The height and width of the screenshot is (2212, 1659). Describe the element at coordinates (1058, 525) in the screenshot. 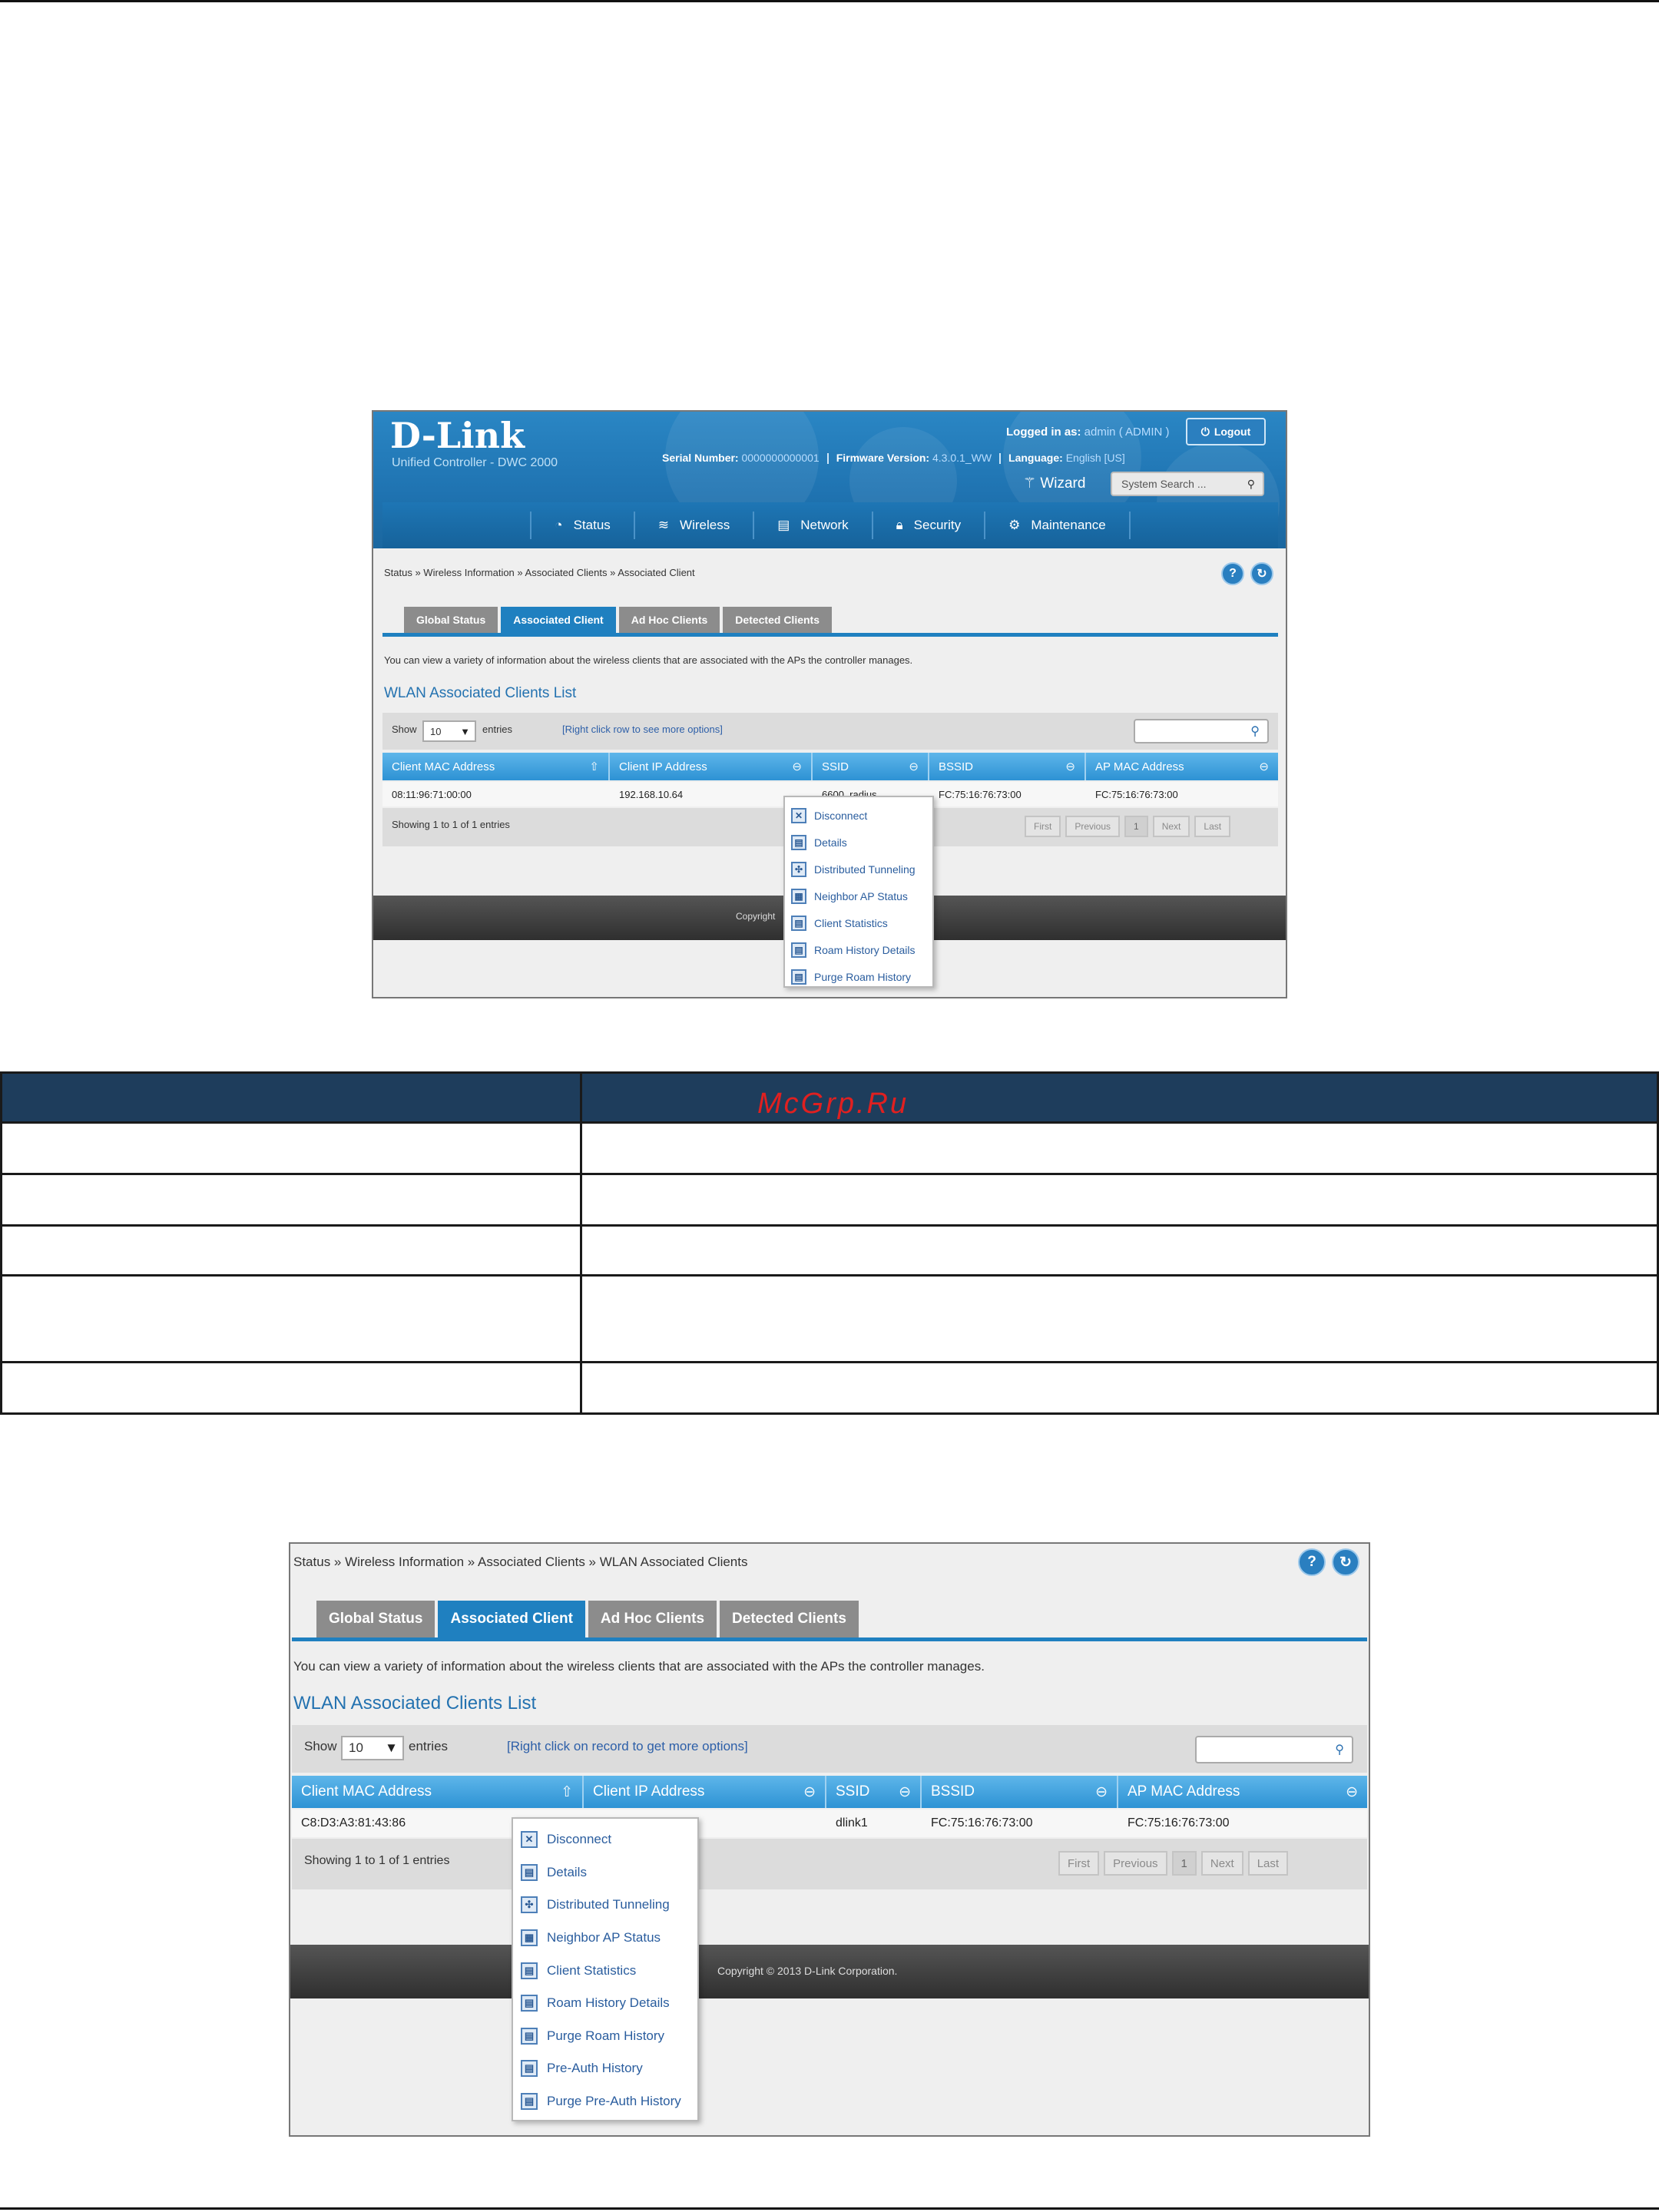

I see `nav-maintenance: ⚙ Maintenance` at that location.